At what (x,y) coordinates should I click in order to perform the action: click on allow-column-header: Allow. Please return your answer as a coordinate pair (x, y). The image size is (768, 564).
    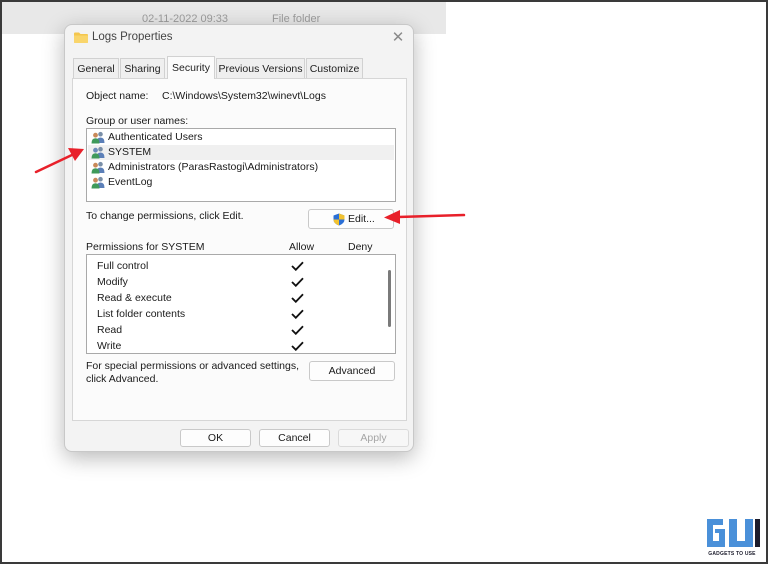
    Looking at the image, I should click on (302, 247).